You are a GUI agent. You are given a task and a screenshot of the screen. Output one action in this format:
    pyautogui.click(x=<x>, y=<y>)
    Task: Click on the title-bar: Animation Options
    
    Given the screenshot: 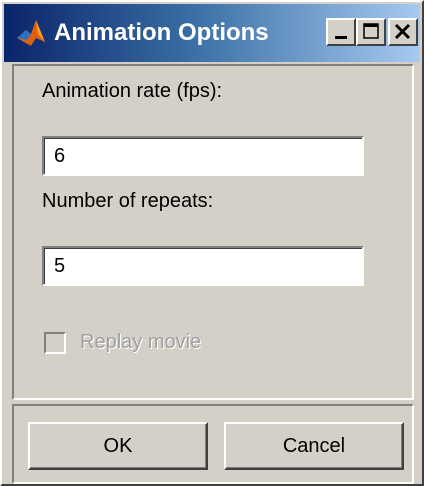 What is the action you would take?
    pyautogui.click(x=212, y=33)
    